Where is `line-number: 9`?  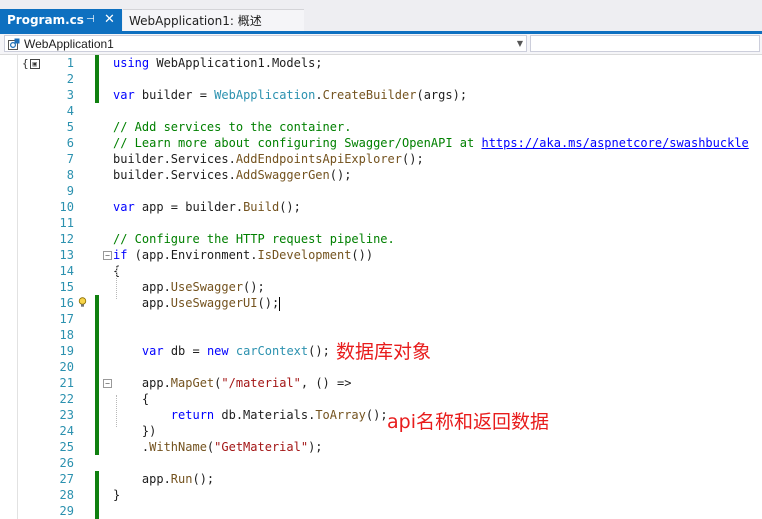
line-number: 9 is located at coordinates (70, 191).